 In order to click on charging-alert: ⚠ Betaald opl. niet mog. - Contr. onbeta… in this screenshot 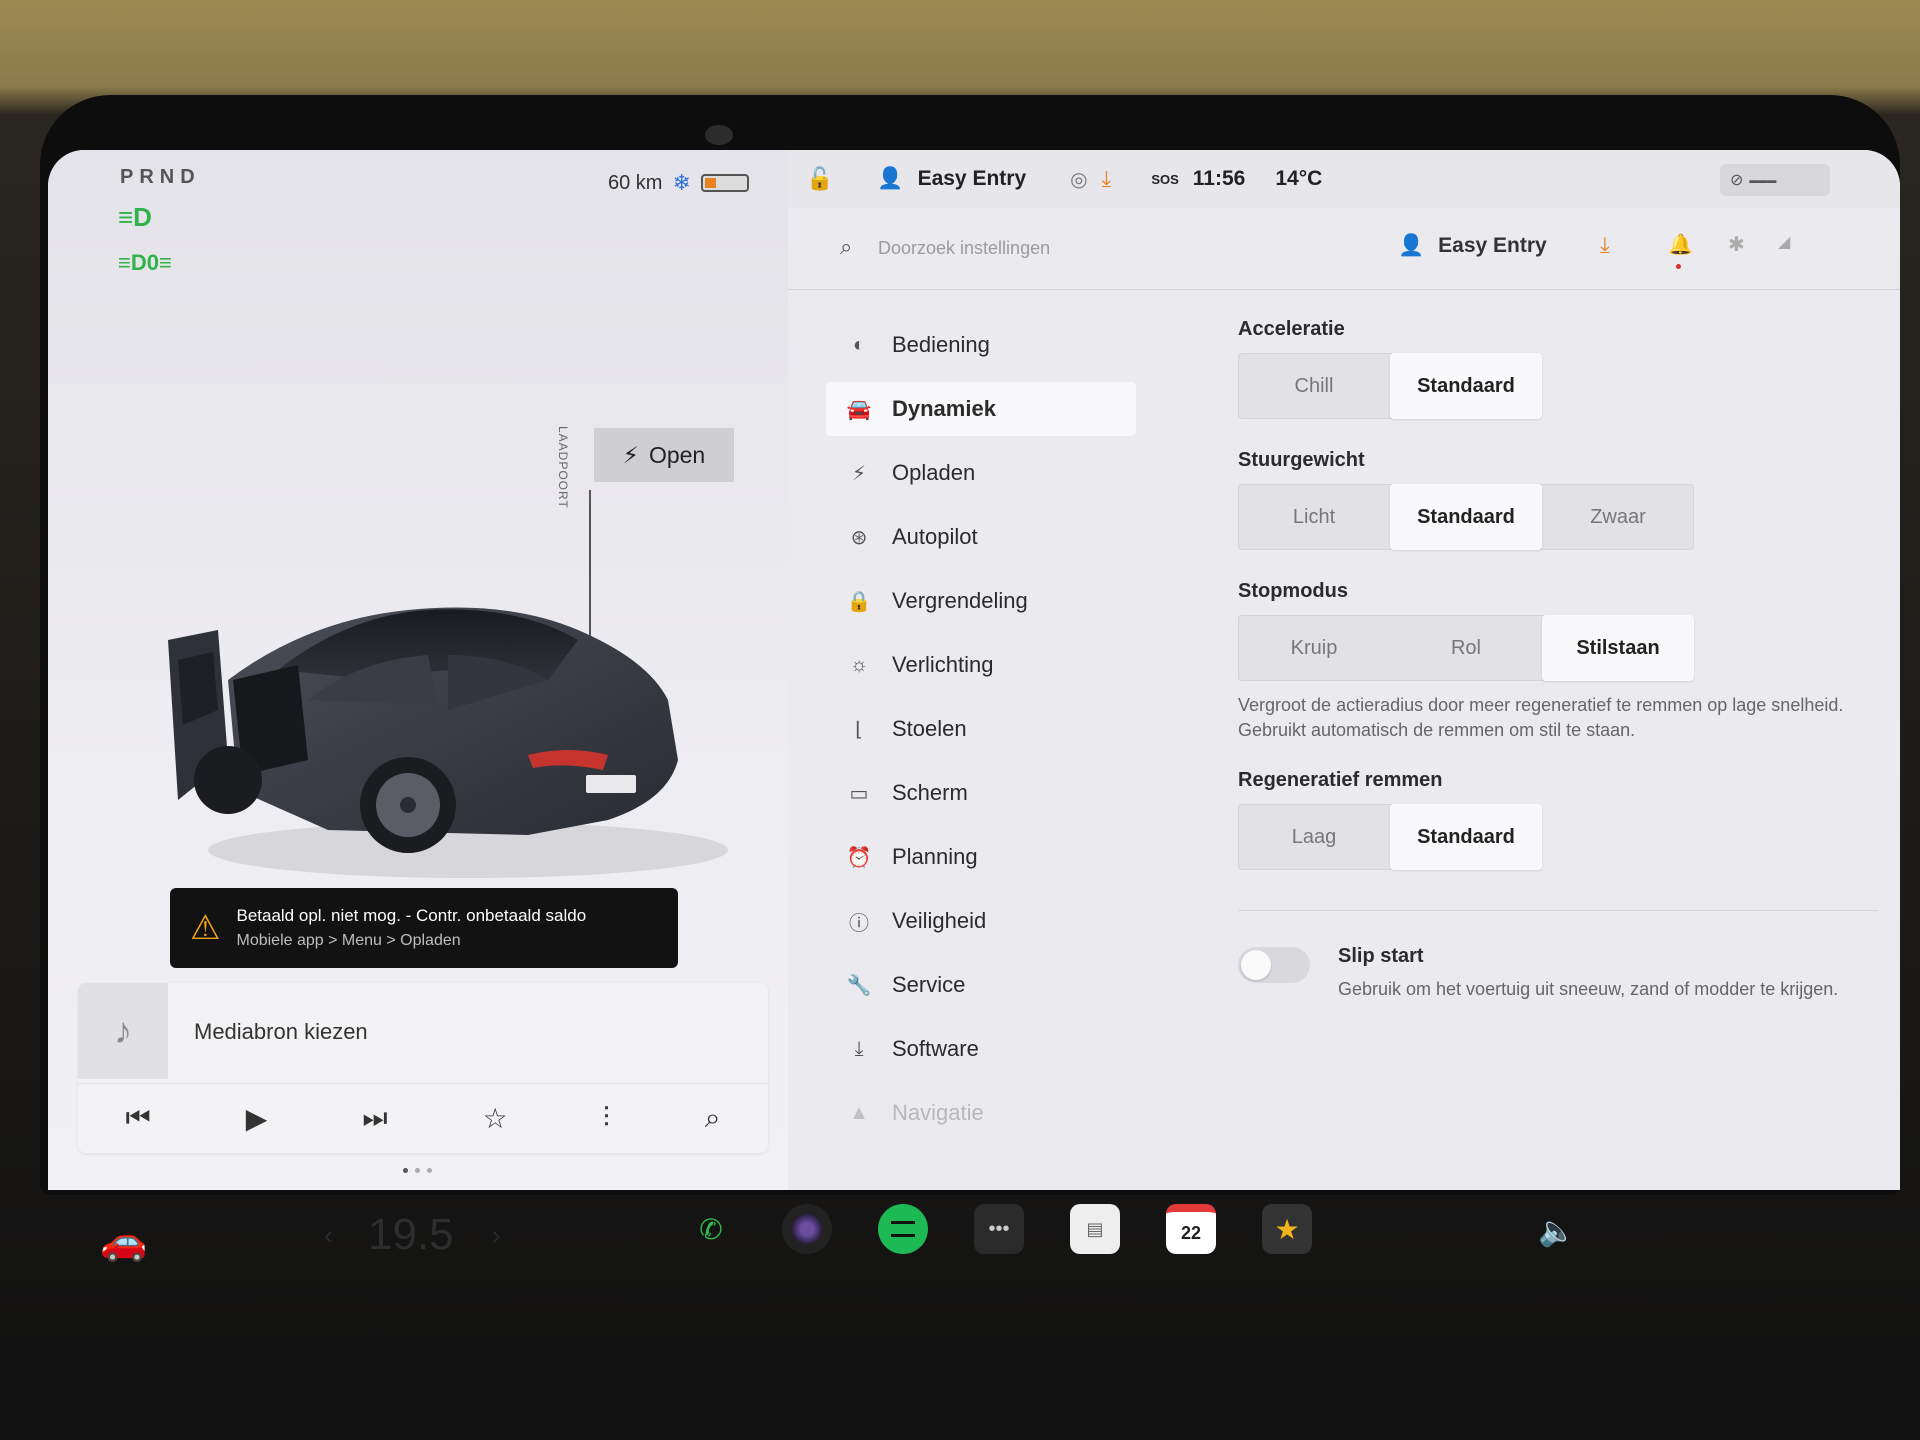, I will do `click(424, 928)`.